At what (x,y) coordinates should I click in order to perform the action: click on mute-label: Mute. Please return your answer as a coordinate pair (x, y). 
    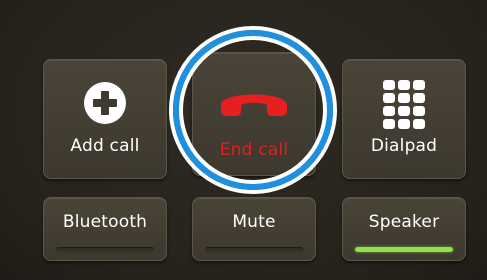
    Looking at the image, I should click on (254, 222).